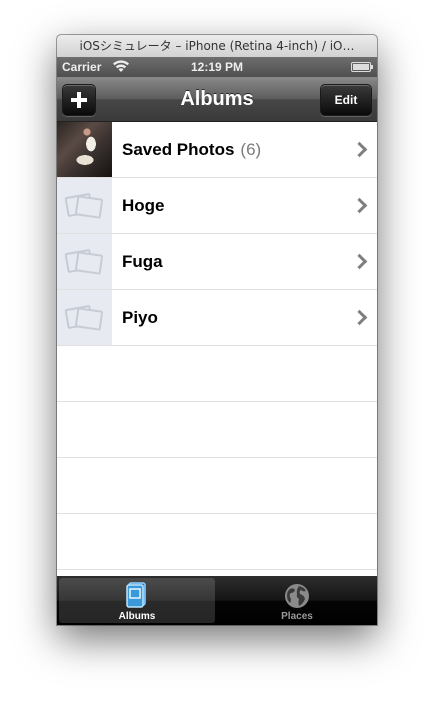 This screenshot has height=704, width=434. Describe the element at coordinates (297, 596) in the screenshot. I see `globe-icon` at that location.